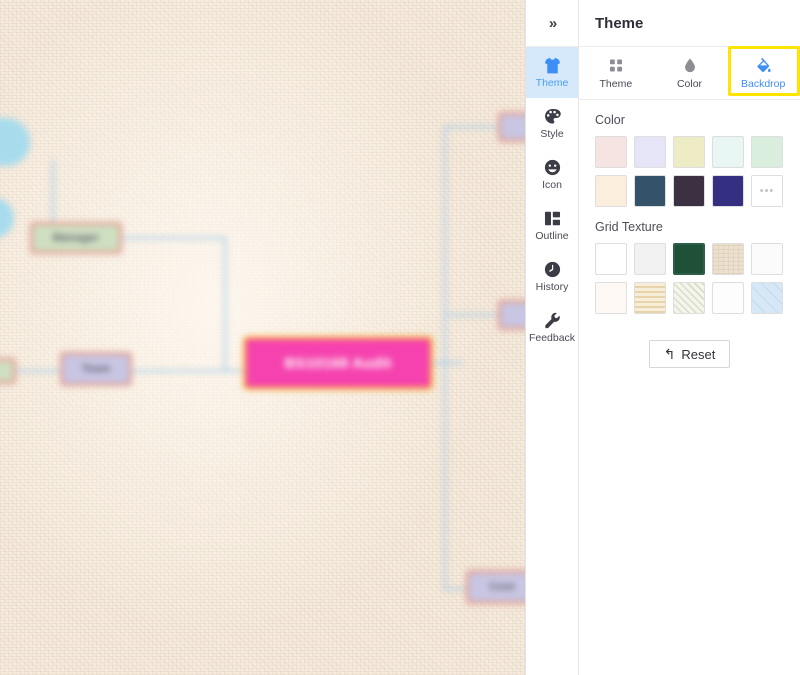 This screenshot has height=675, width=800. Describe the element at coordinates (38, 371) in the screenshot. I see `edge-smallnode-to-team` at that location.